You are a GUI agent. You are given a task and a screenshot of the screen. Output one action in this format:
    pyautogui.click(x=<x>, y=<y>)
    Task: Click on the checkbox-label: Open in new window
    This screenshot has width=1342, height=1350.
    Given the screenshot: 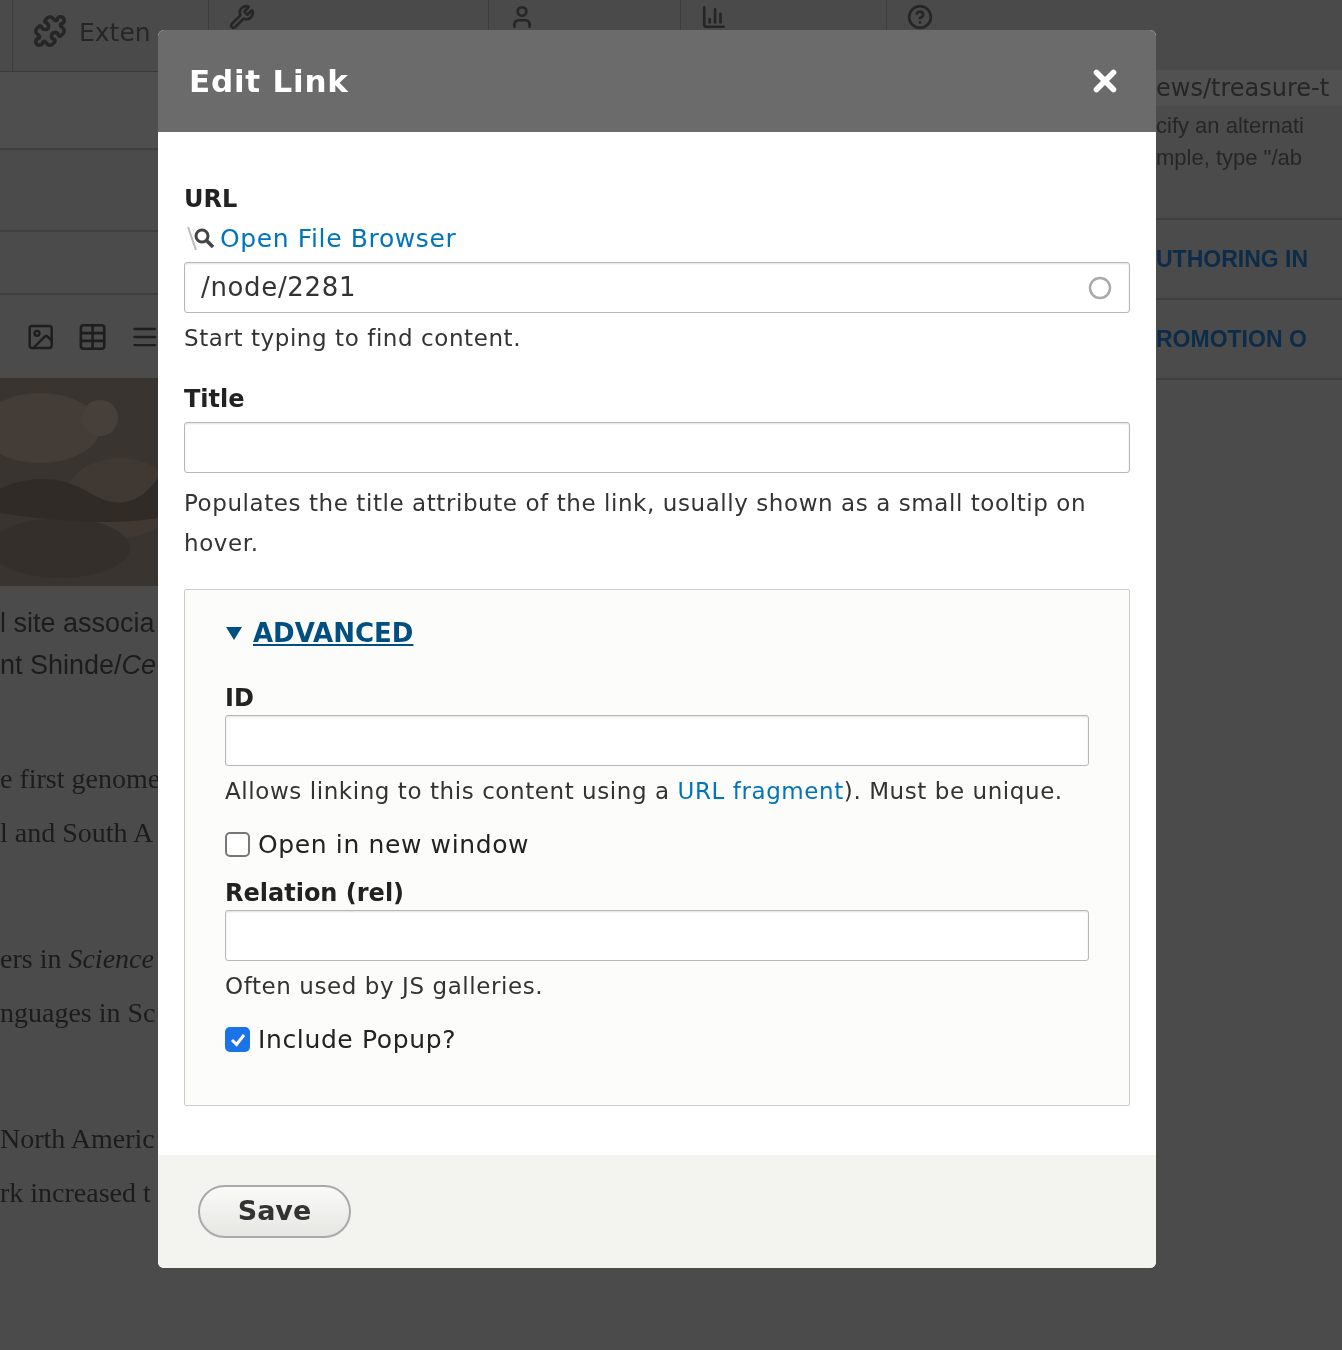 What is the action you would take?
    pyautogui.click(x=394, y=845)
    